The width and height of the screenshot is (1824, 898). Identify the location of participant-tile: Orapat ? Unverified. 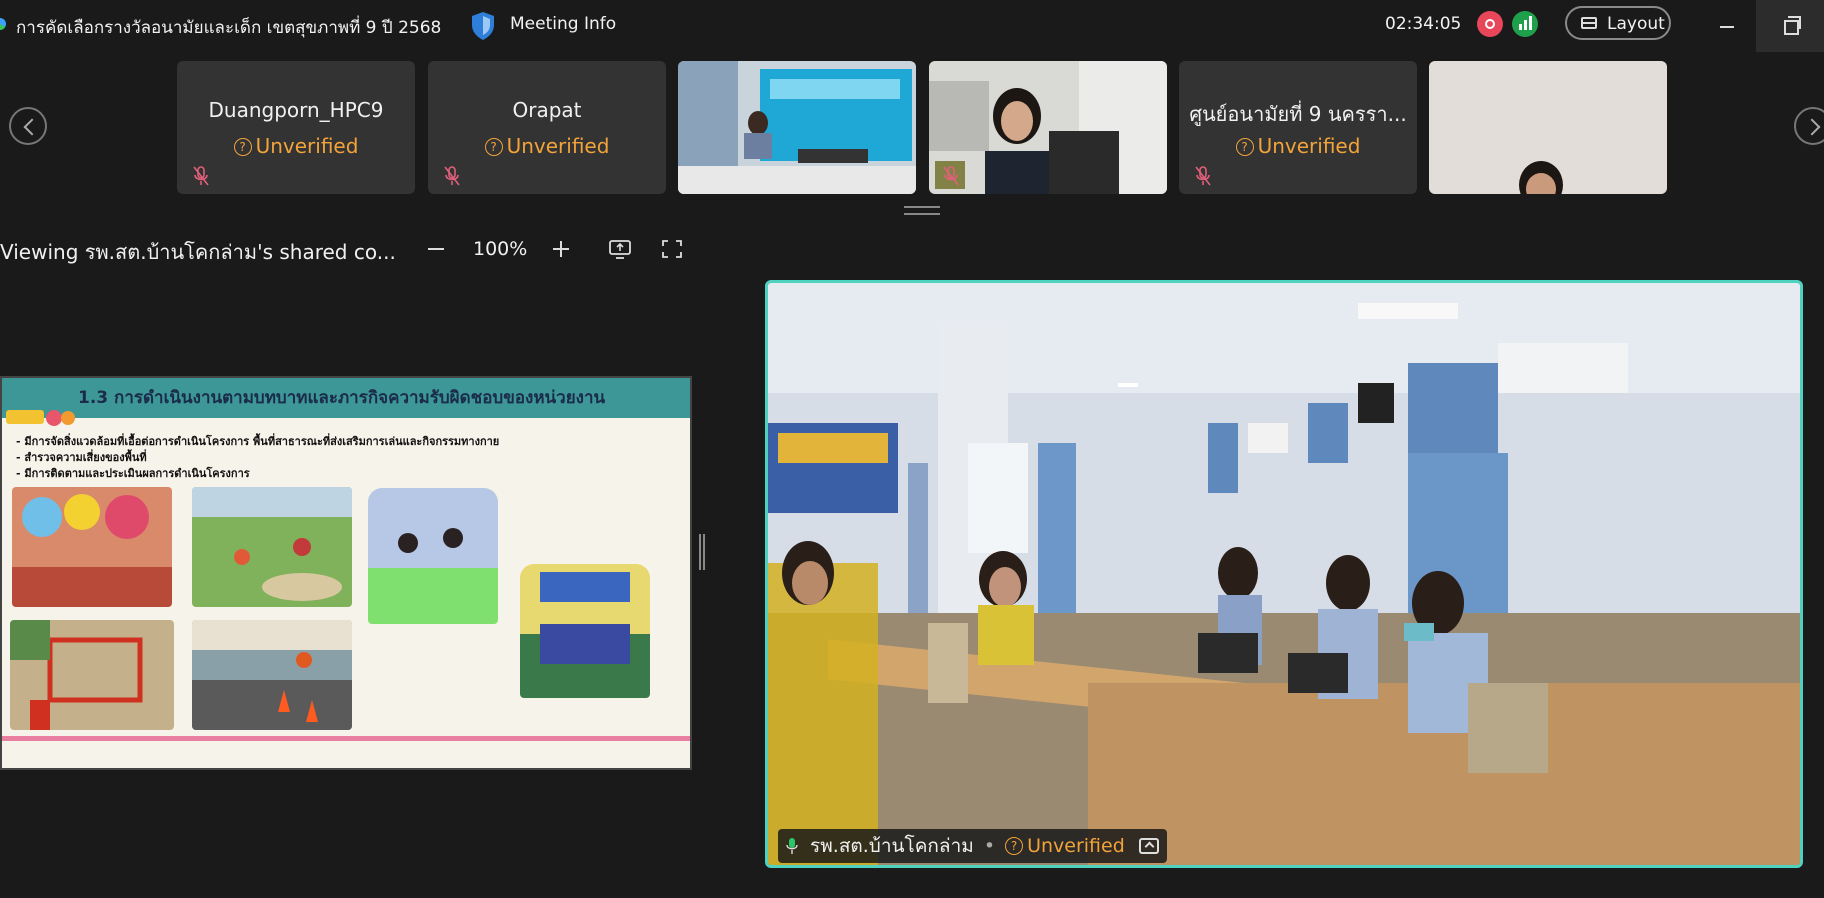
(547, 127).